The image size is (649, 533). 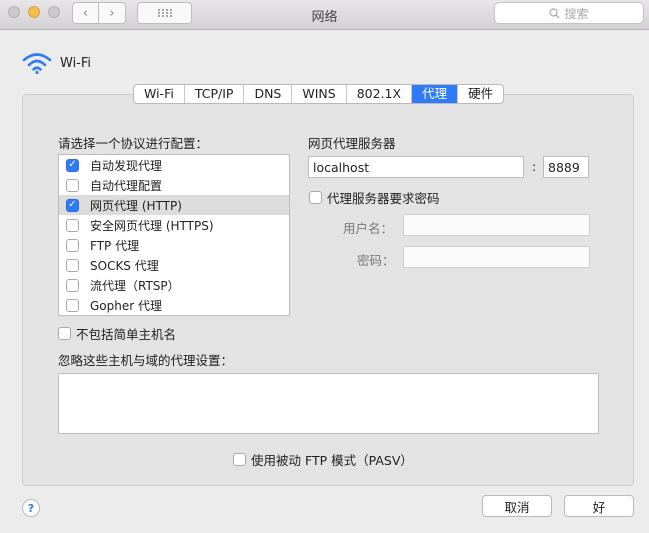 What do you see at coordinates (174, 165) in the screenshot?
I see `list-item: ✓ 自动发现代理` at bounding box center [174, 165].